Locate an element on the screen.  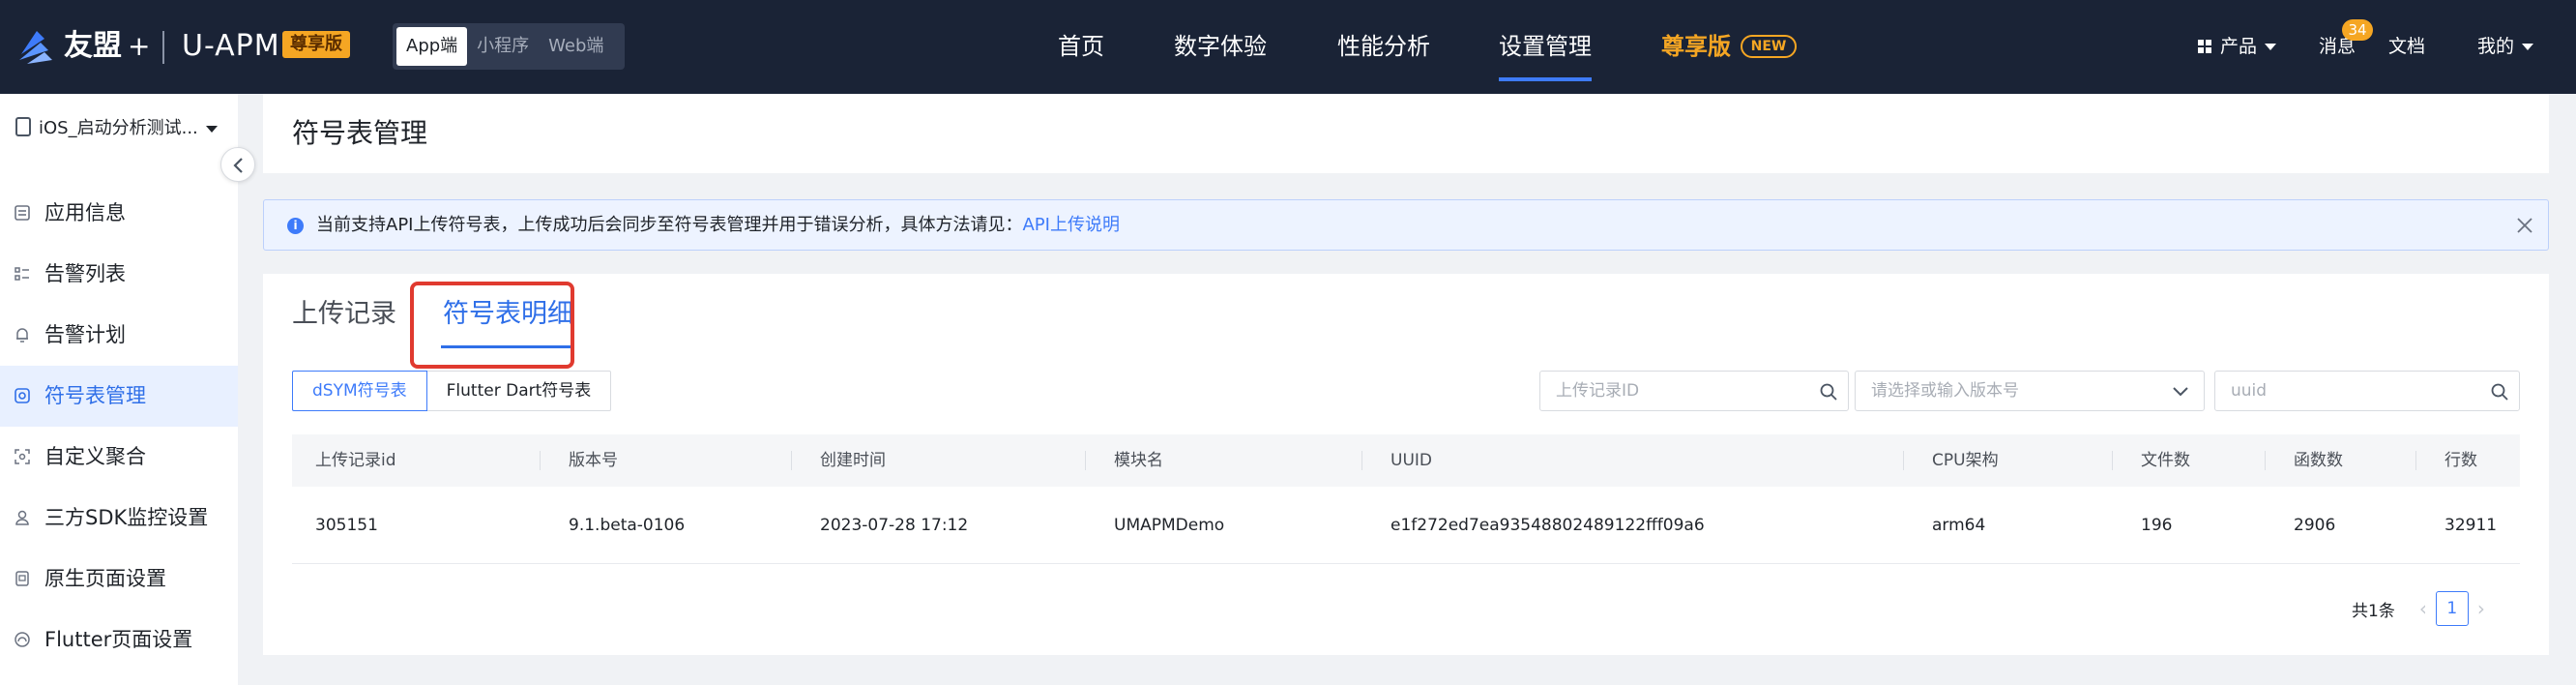
products-menu: 产品 is located at coordinates (2237, 47).